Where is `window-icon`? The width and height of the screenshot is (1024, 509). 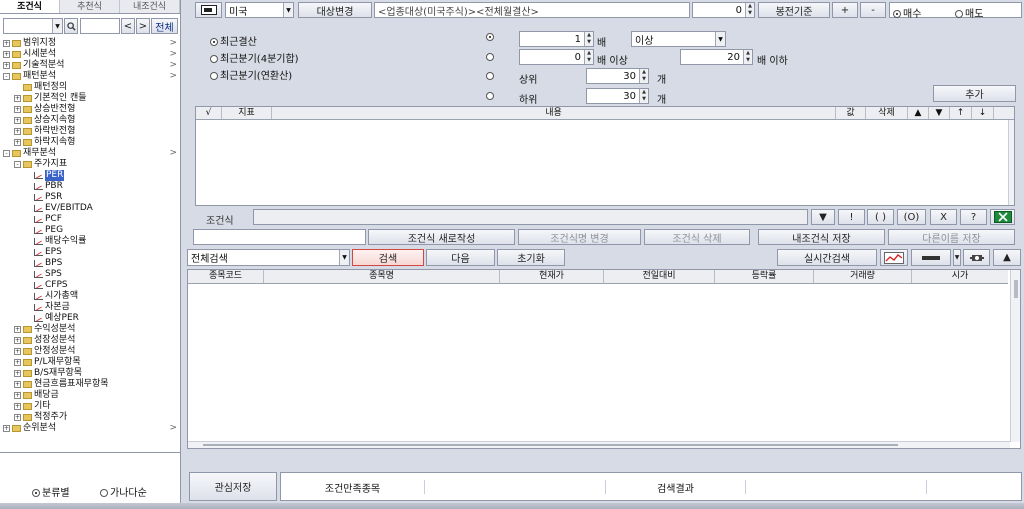 window-icon is located at coordinates (208, 10).